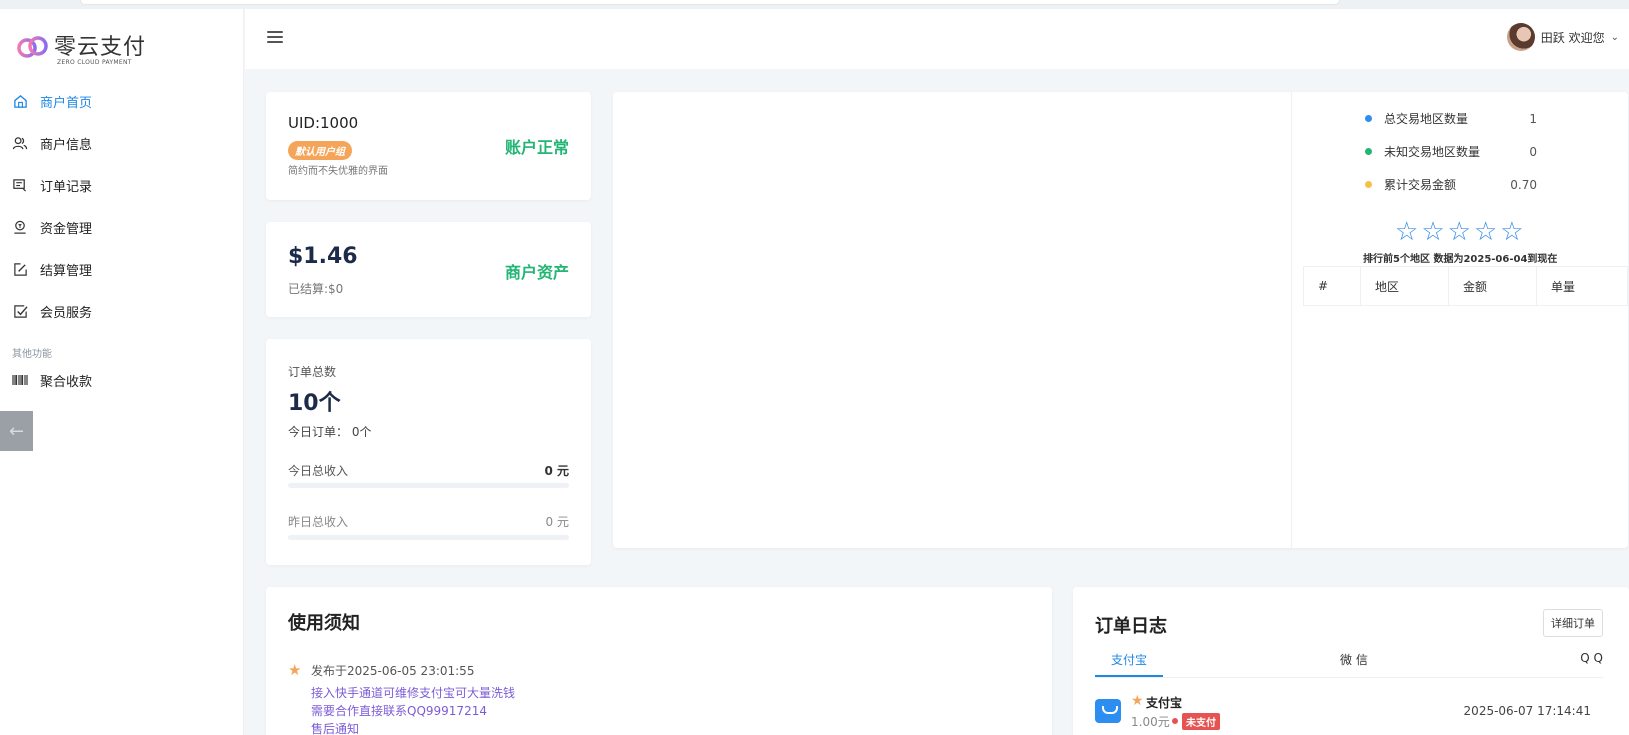 The width and height of the screenshot is (1629, 735). Describe the element at coordinates (1527, 711) in the screenshot. I see `log-time: 2025-06-07 17:14:41` at that location.